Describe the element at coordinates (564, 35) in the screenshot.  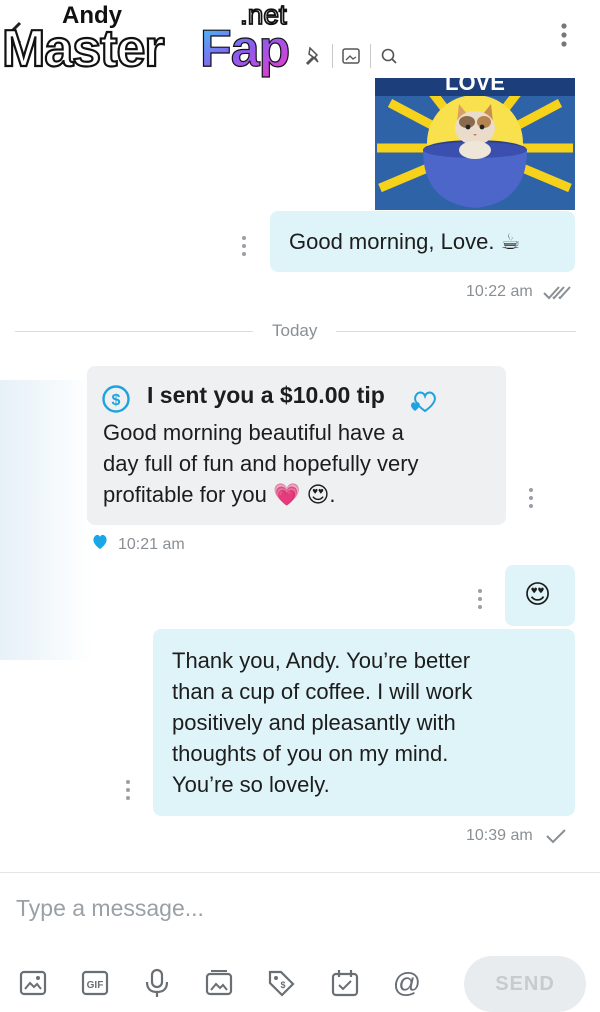
I see `more-vert-icon` at that location.